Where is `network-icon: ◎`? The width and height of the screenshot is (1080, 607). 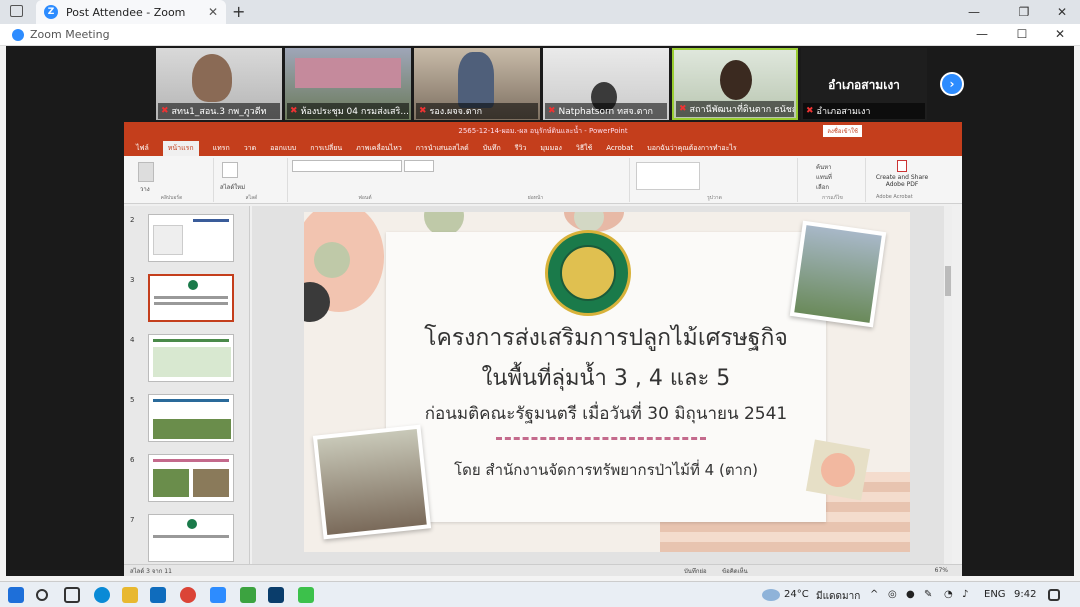 network-icon: ◎ is located at coordinates (892, 594).